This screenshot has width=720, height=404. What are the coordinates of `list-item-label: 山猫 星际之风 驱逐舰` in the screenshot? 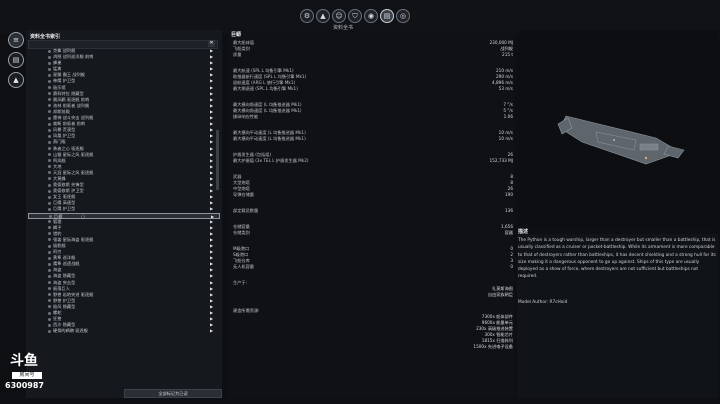 It's located at (73, 154).